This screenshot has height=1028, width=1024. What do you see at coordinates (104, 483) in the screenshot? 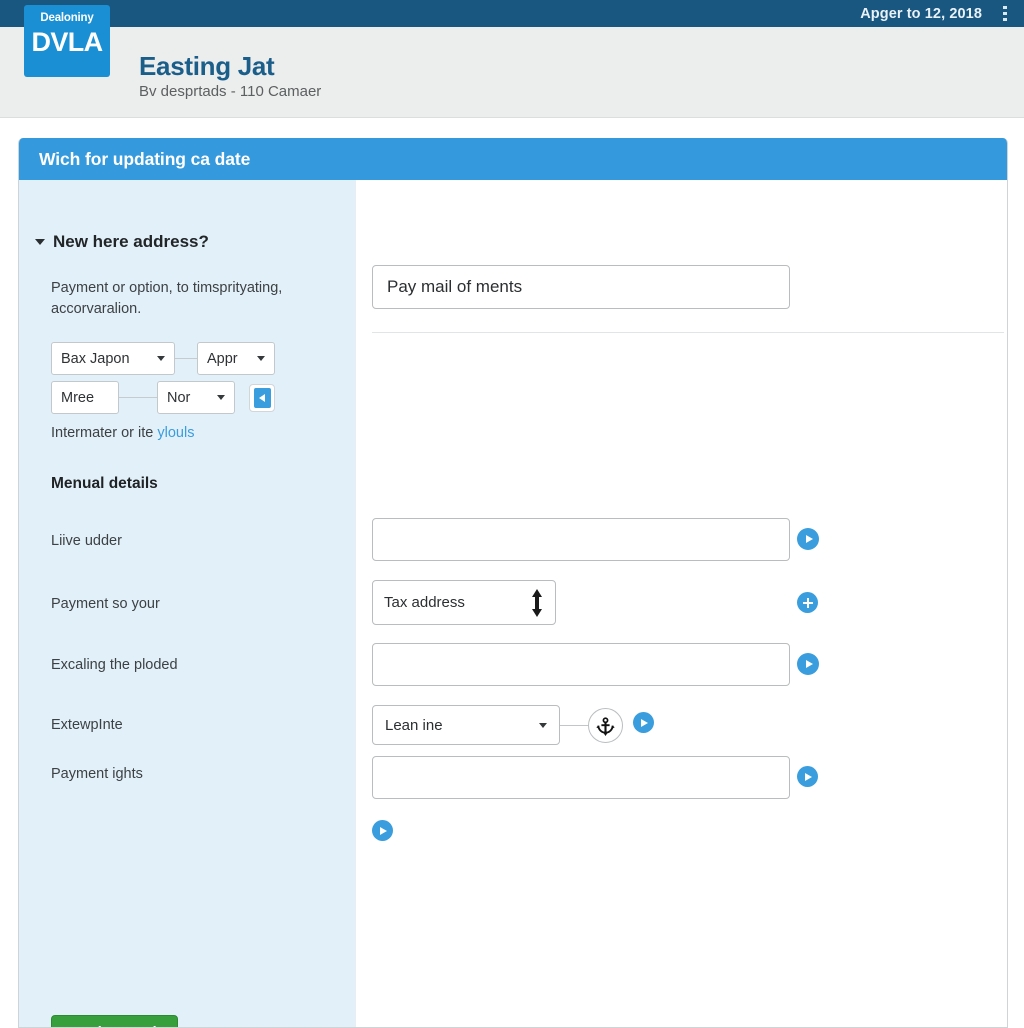
I see `sidebar-section-title: Menual details` at bounding box center [104, 483].